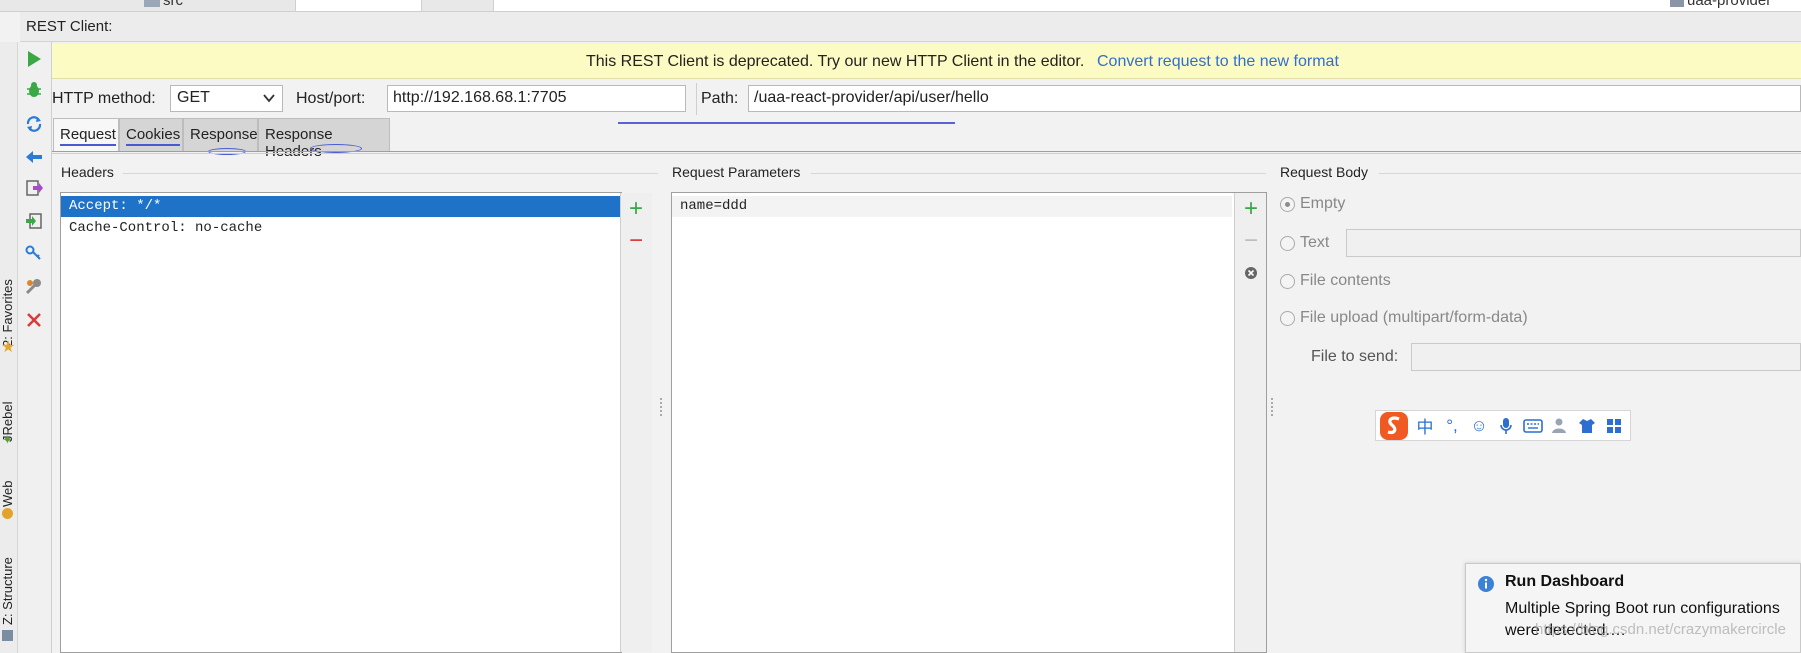 The width and height of the screenshot is (1801, 653). What do you see at coordinates (269, 98) in the screenshot?
I see `chevron-down-icon` at bounding box center [269, 98].